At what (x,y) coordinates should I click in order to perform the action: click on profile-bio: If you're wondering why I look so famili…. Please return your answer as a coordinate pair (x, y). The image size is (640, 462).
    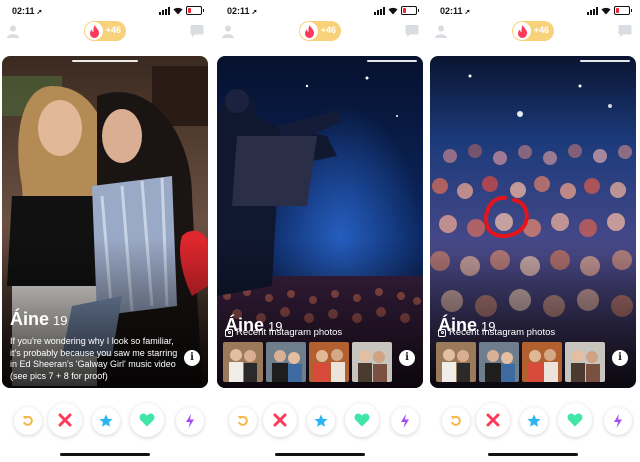
    Looking at the image, I should click on (94, 358).